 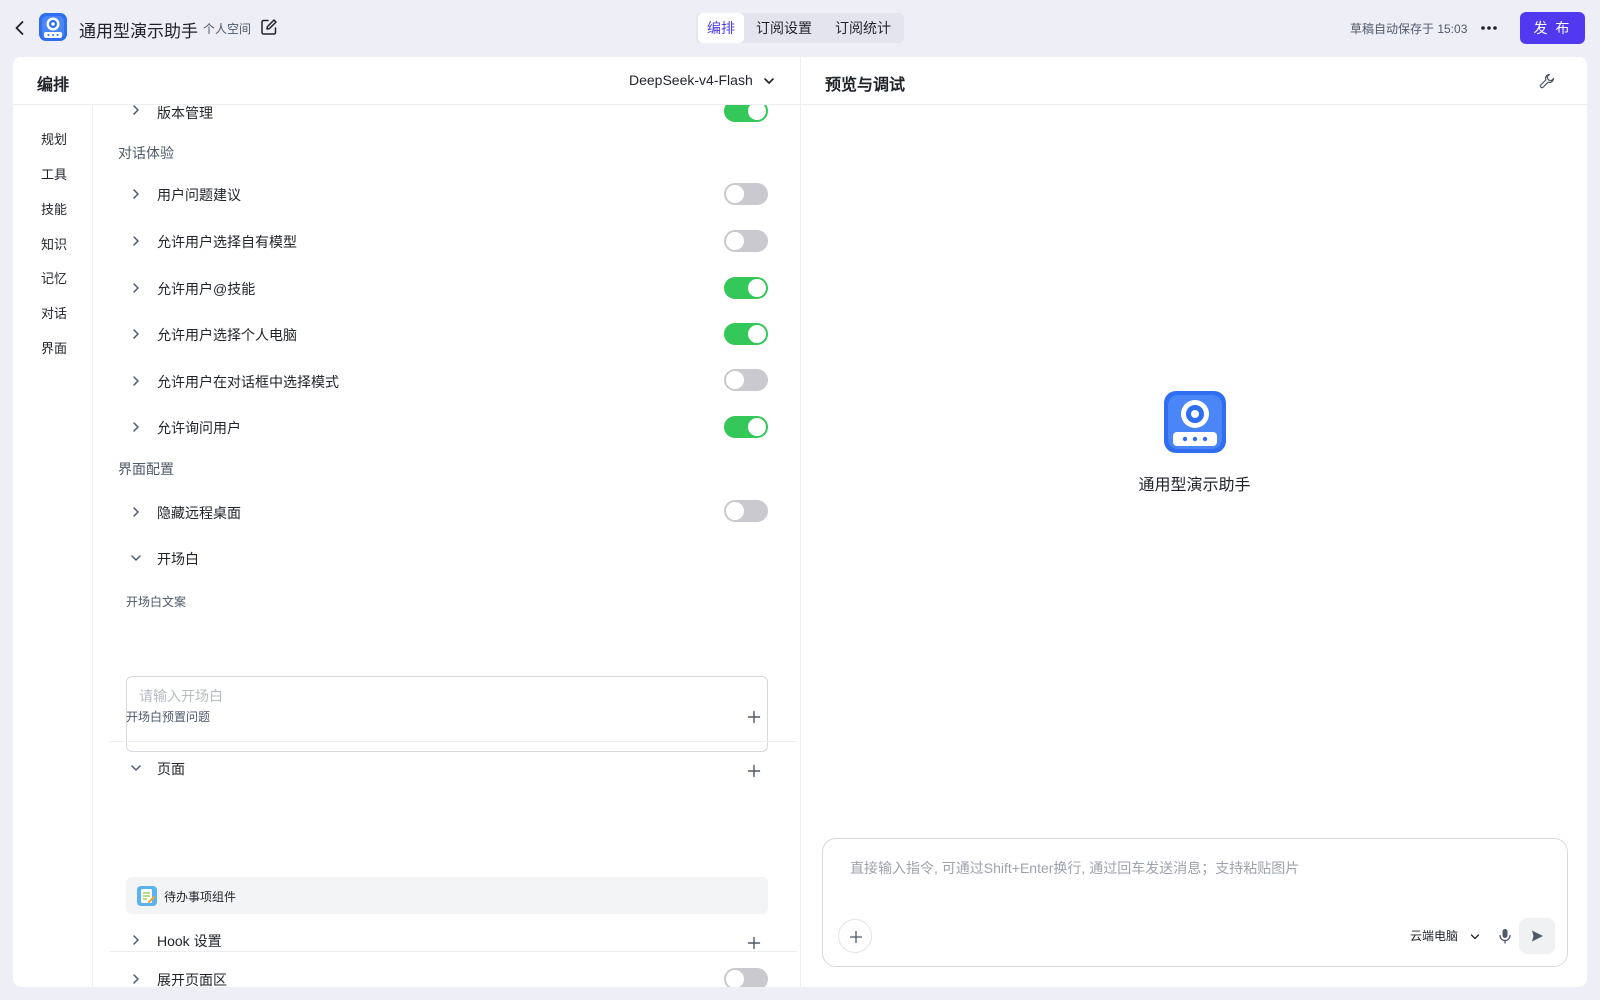 I want to click on tab-orchestrate: 编排, so click(x=721, y=28).